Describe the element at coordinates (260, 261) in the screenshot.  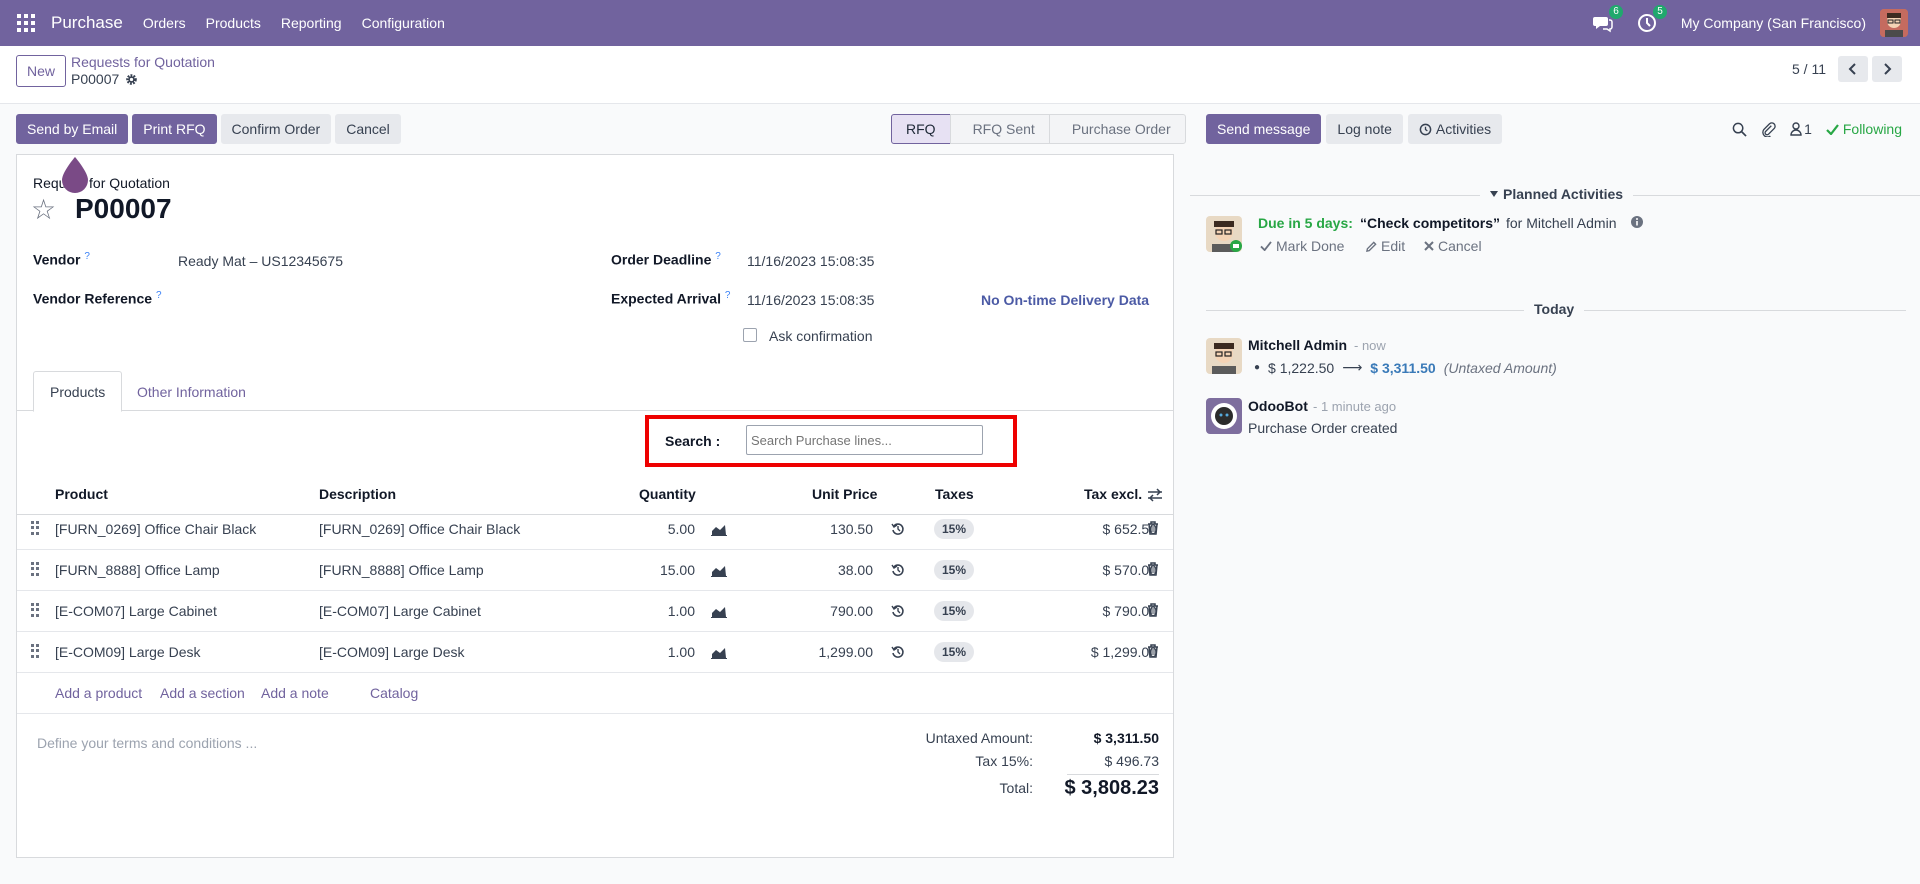
I see `vendor-field: Ready Mat – US12345675` at that location.